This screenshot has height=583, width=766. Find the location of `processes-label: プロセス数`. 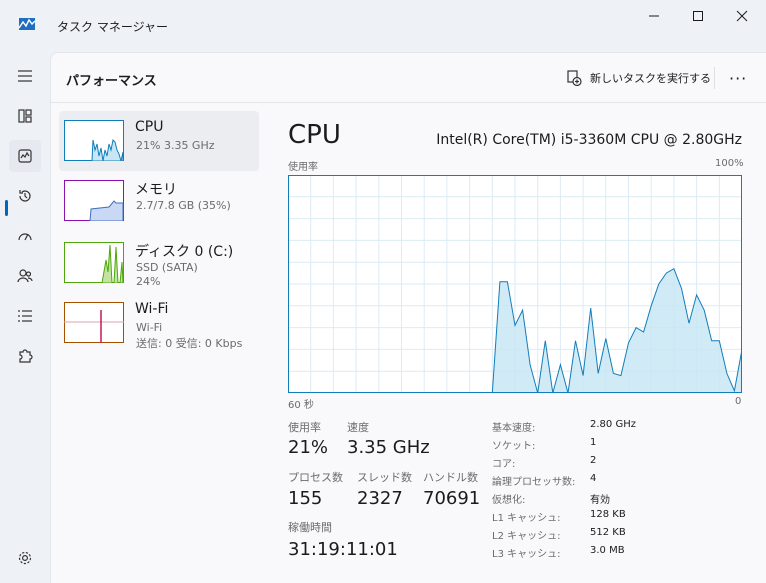

processes-label: プロセス数 is located at coordinates (315, 477).